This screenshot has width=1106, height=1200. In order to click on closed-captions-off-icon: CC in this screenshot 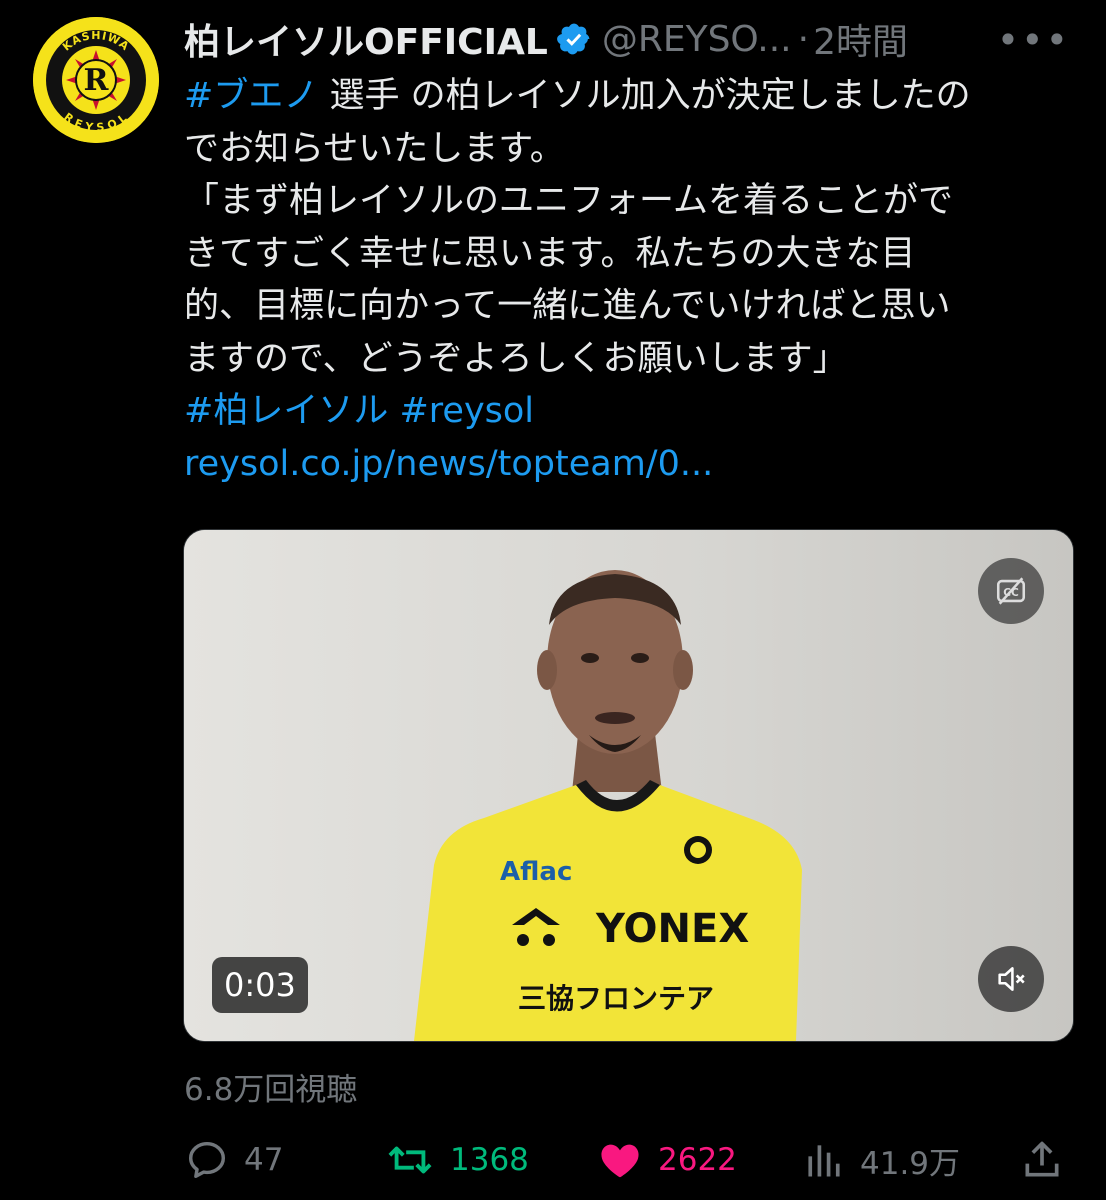, I will do `click(1011, 591)`.